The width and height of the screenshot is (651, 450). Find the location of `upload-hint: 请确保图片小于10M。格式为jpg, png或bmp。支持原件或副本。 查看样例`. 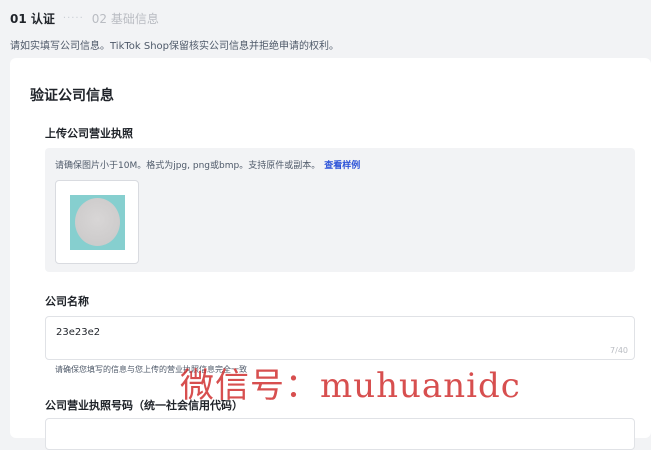

upload-hint: 请确保图片小于10M。格式为jpg, png或bmp。支持原件或副本。 查看样例 is located at coordinates (207, 164).